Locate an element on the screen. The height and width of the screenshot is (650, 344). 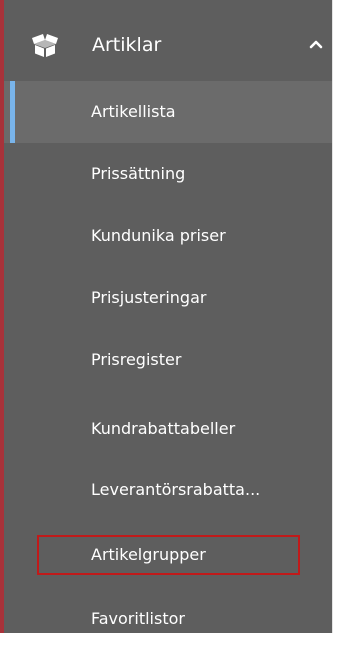
sidebar-item-prissattning: Prissättning is located at coordinates (168, 174).